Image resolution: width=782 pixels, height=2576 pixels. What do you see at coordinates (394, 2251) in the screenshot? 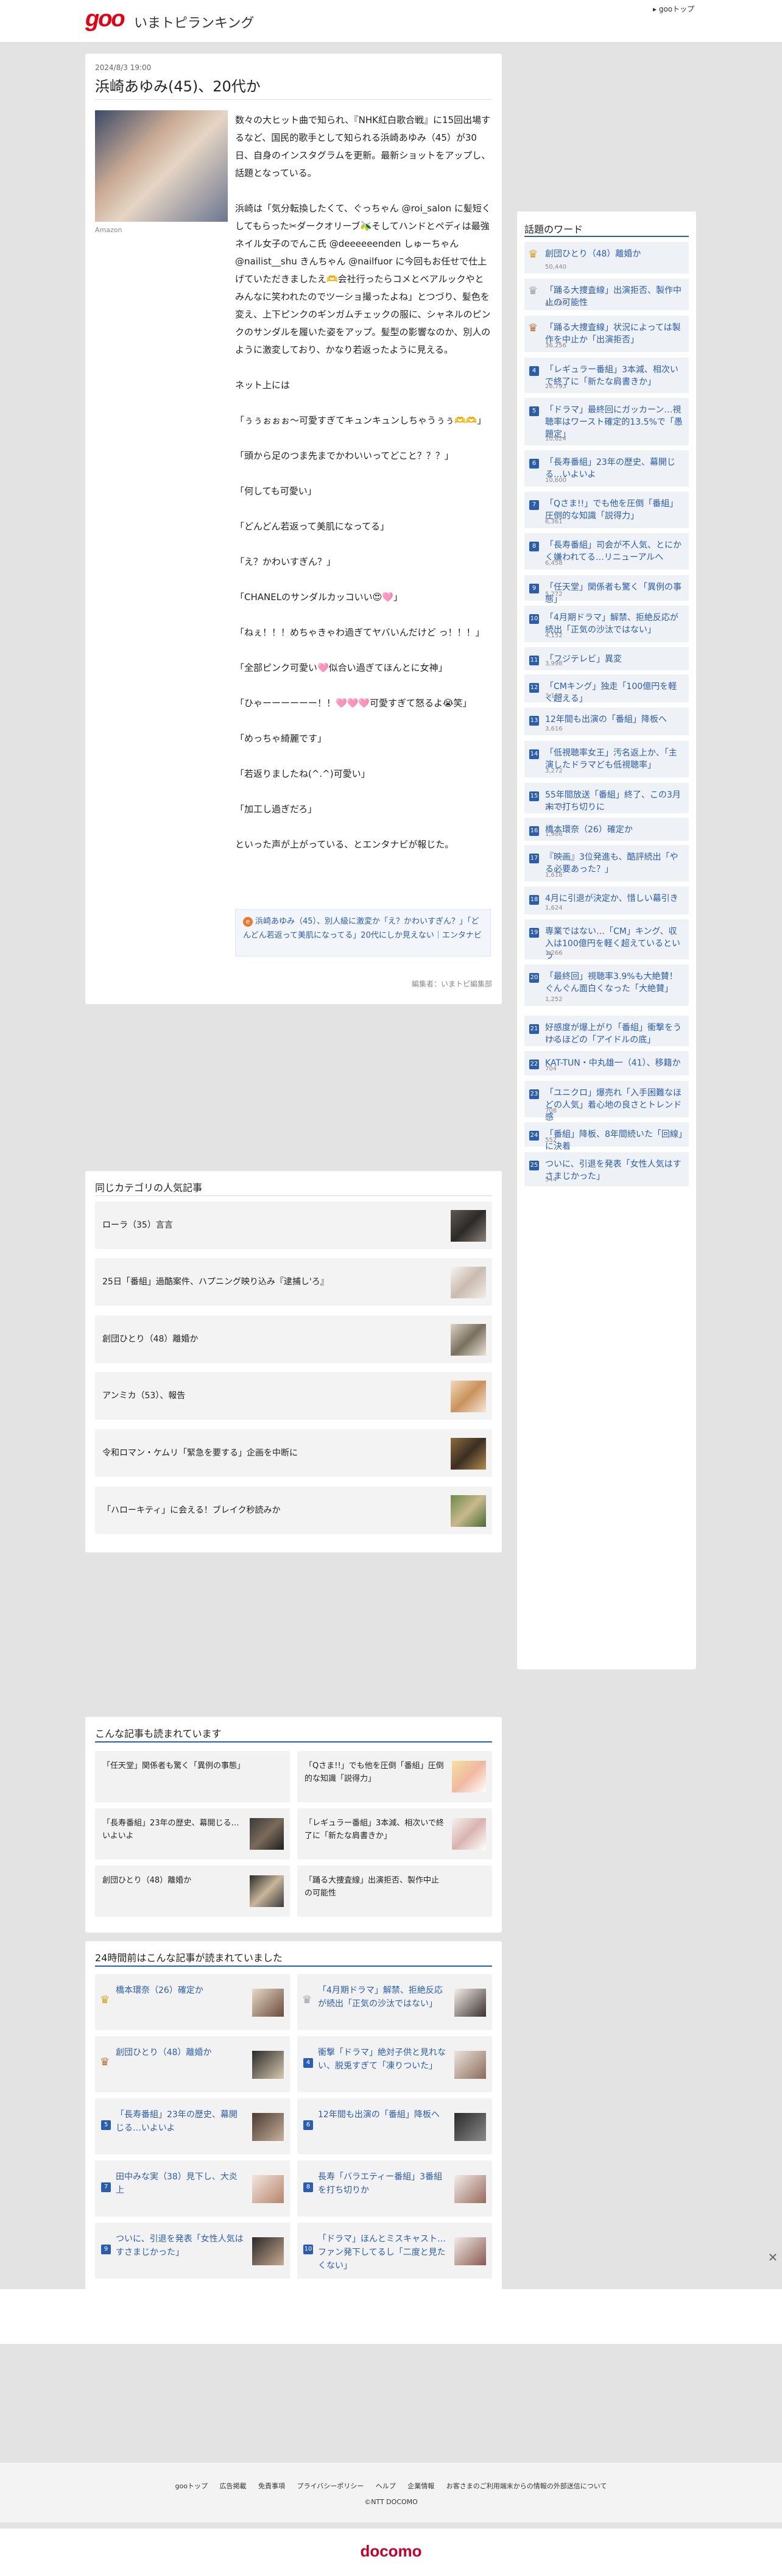
I see `past-24h-card: 10 「ドラマ」ほんとミスキャスト…ファン発下してるし「二度と見たくない」` at bounding box center [394, 2251].